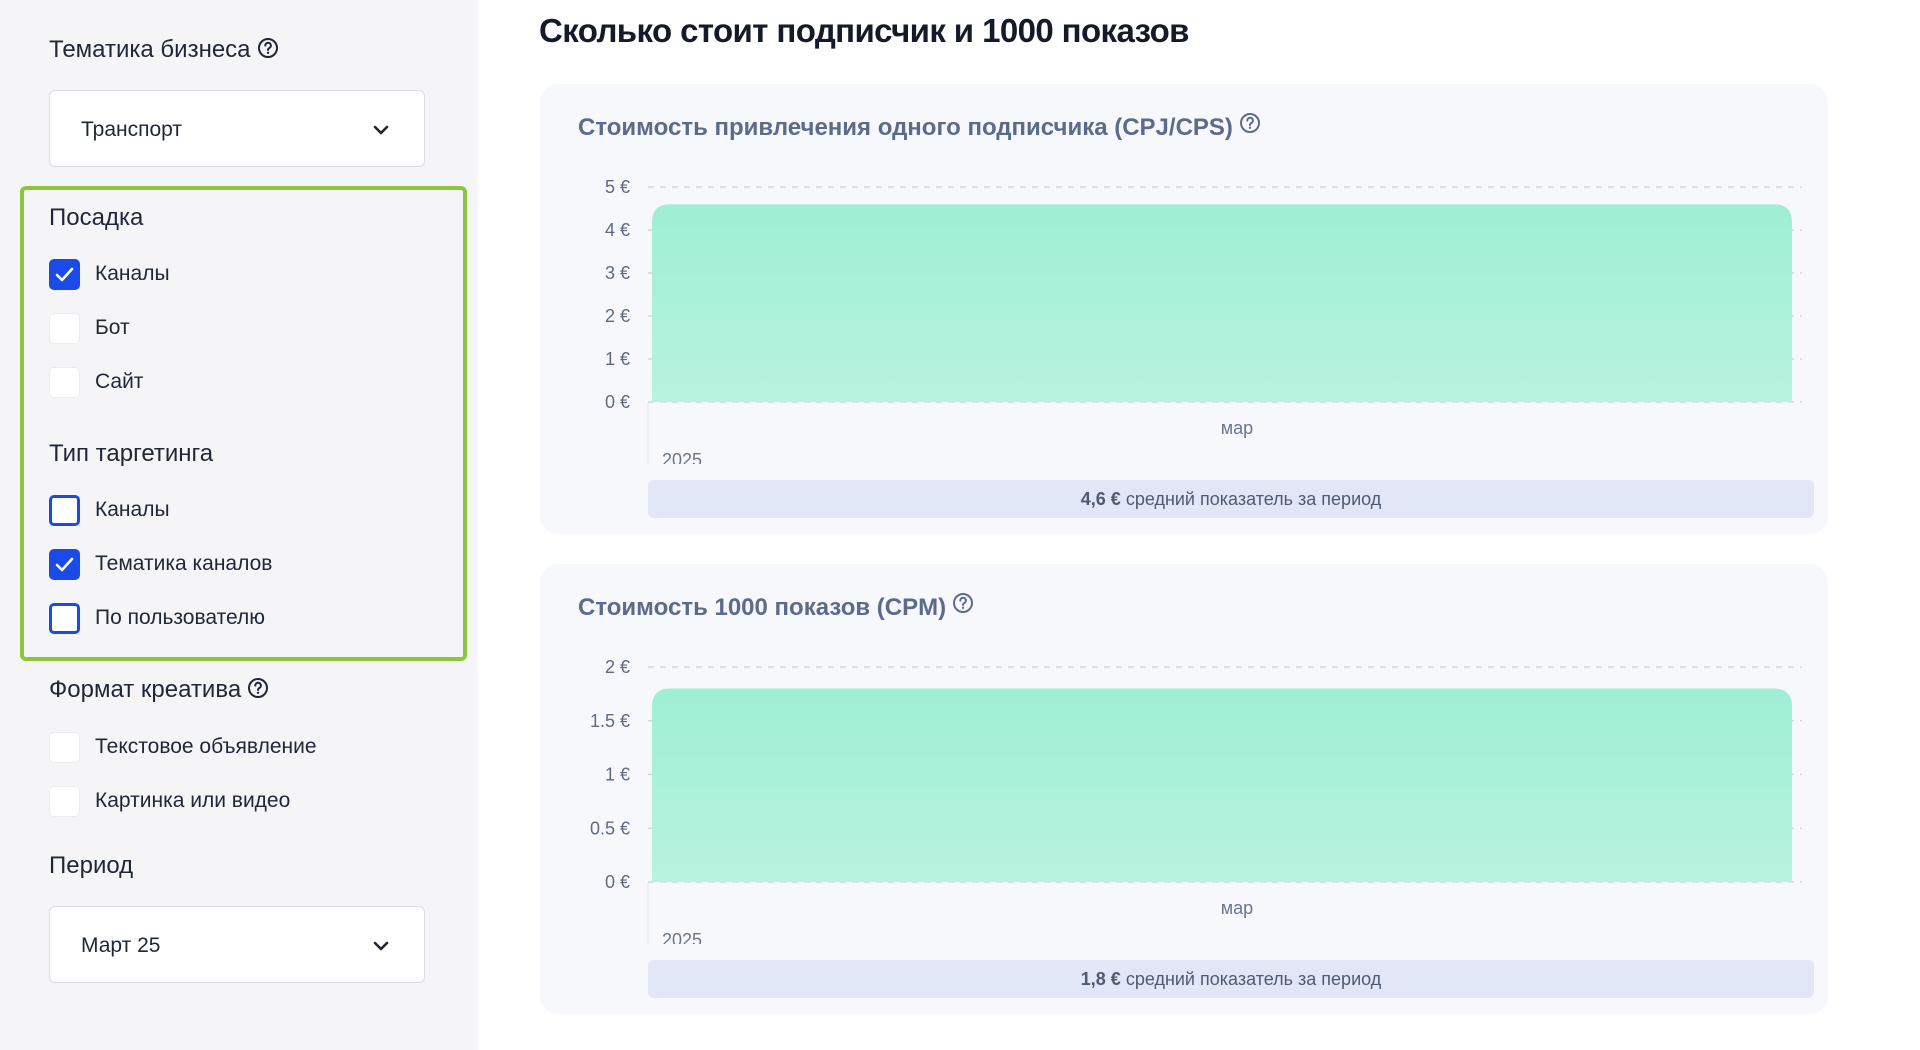 The width and height of the screenshot is (1920, 1050). Describe the element at coordinates (617, 187) in the screenshot. I see `y-tick-label: 5 €` at that location.